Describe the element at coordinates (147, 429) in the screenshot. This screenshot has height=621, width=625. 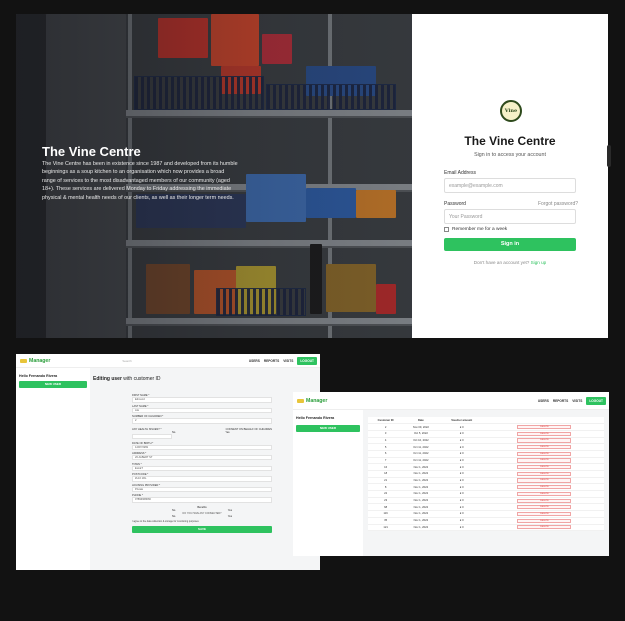
I see `health-label: ANY HEALTH ISSUES? *` at that location.